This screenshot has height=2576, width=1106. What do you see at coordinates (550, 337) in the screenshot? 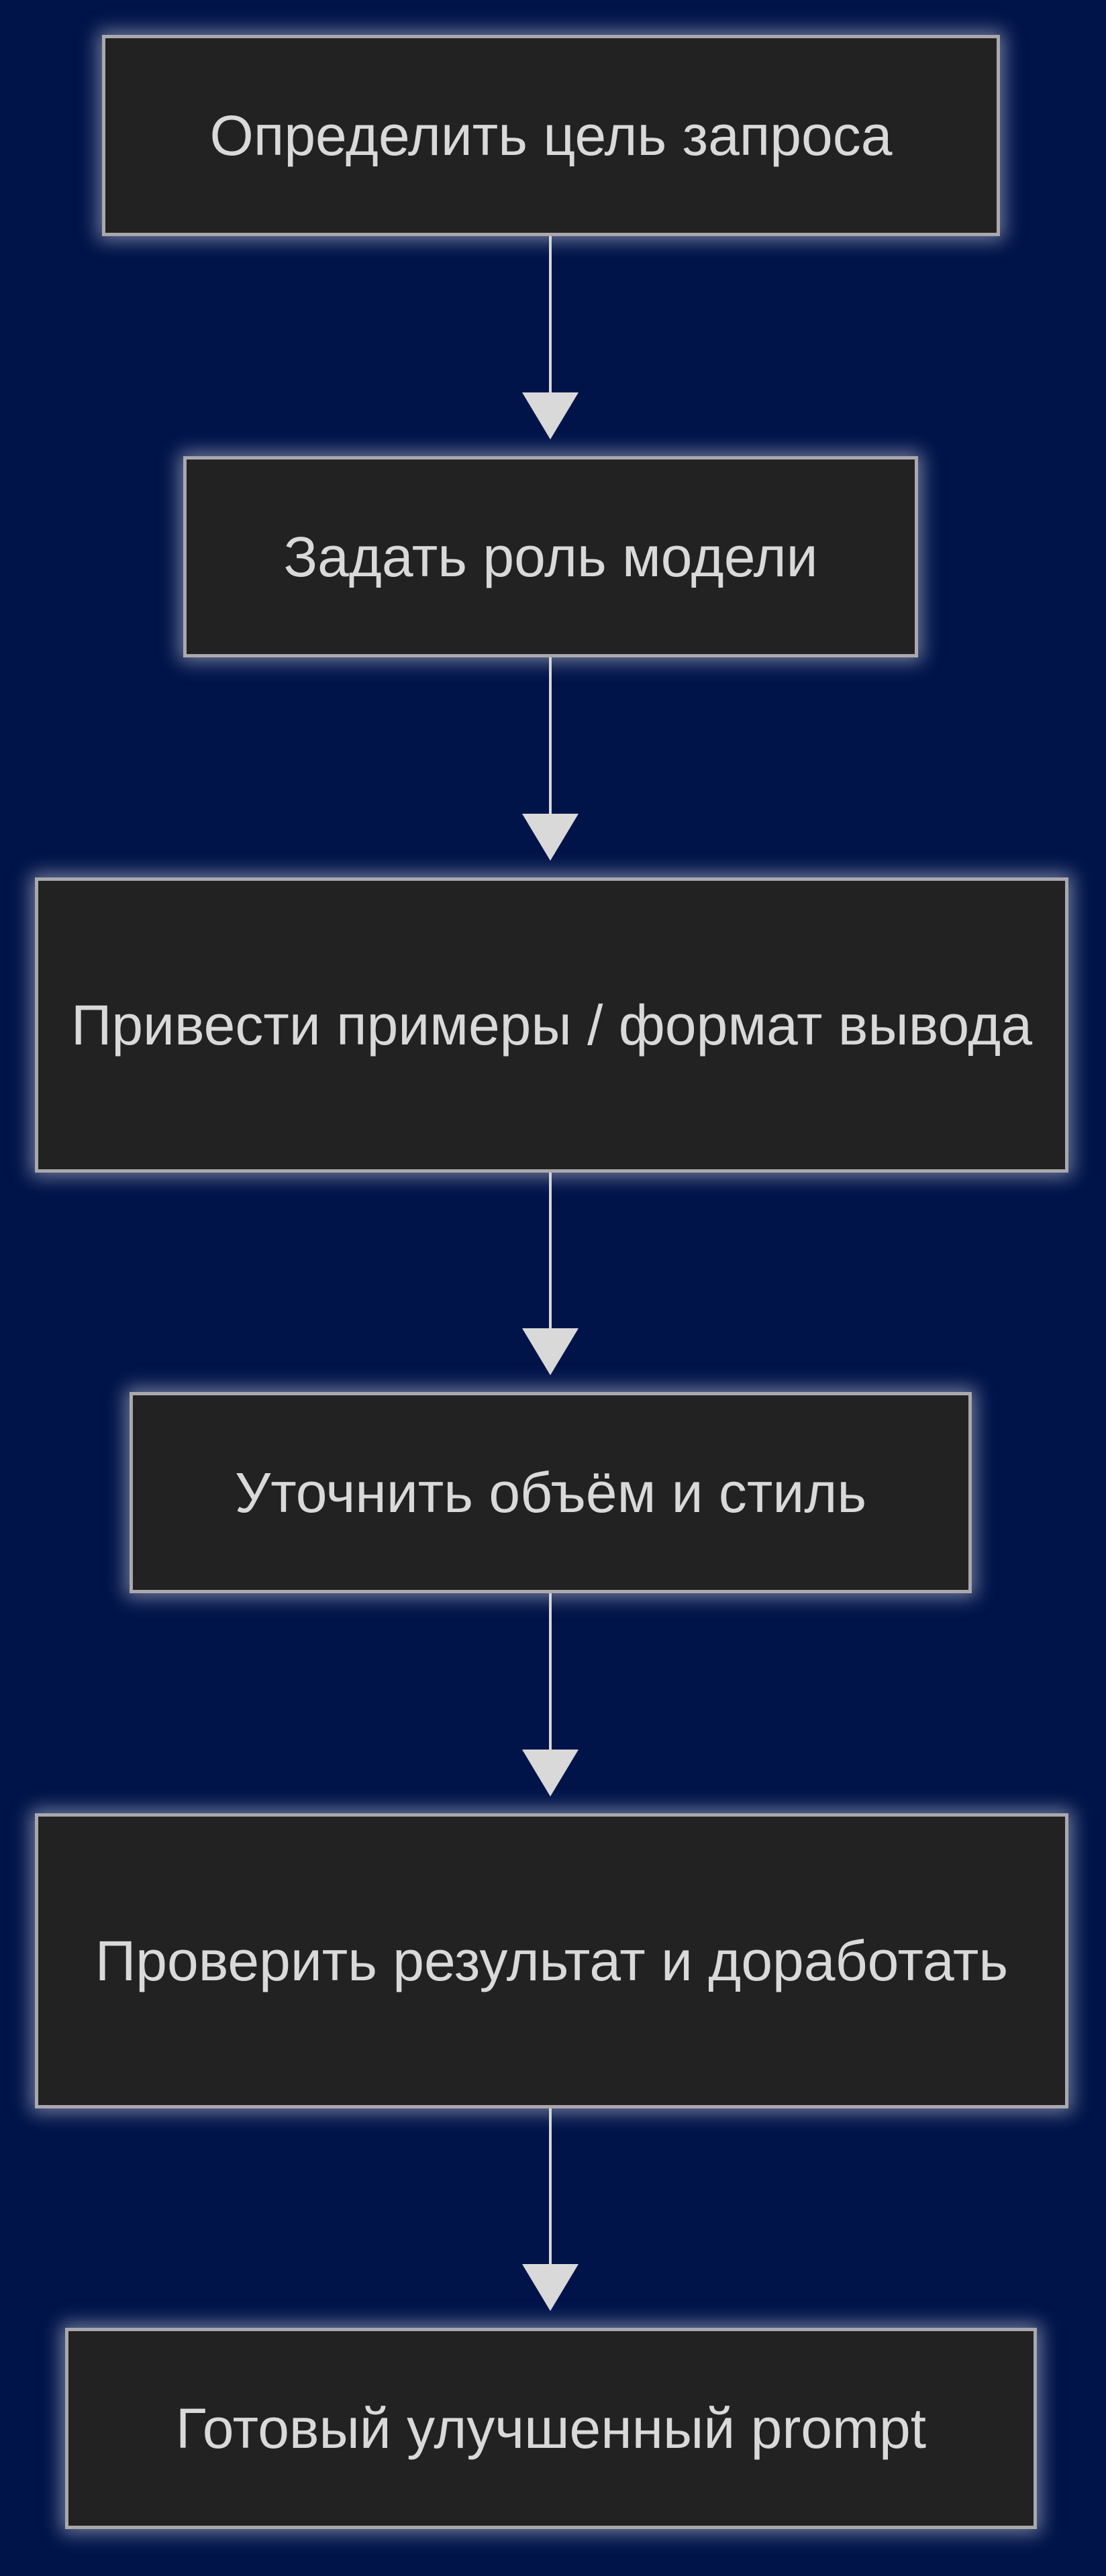
I see `edge-n1-n2` at bounding box center [550, 337].